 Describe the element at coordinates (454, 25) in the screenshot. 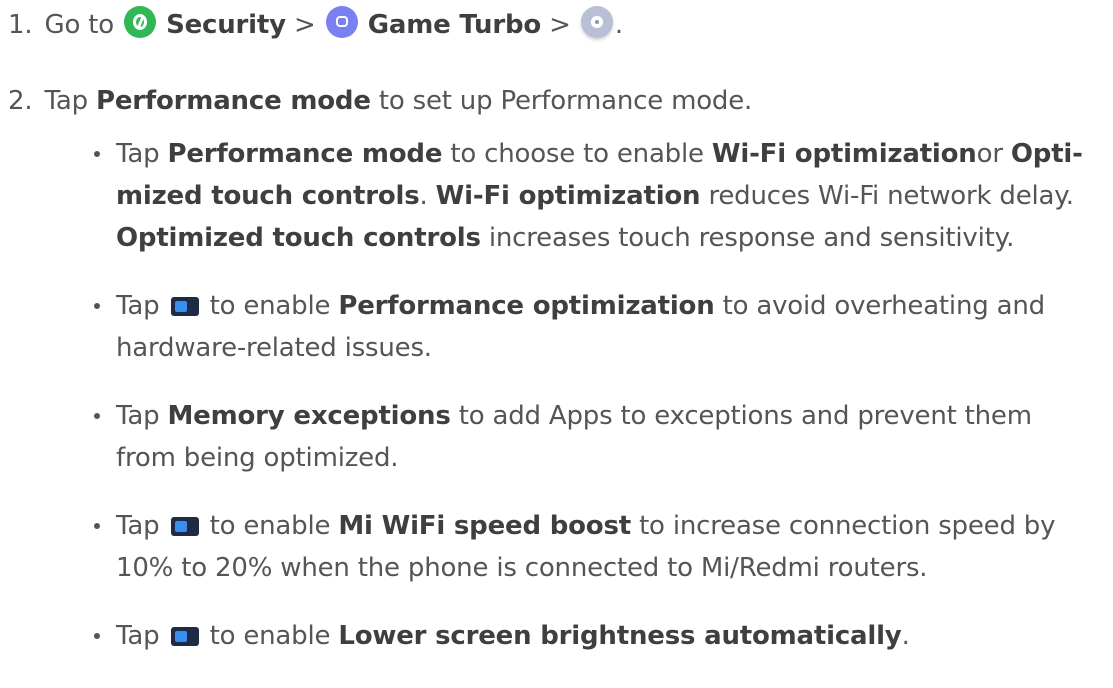

I see `game-turbo-label: Game Turbo` at that location.